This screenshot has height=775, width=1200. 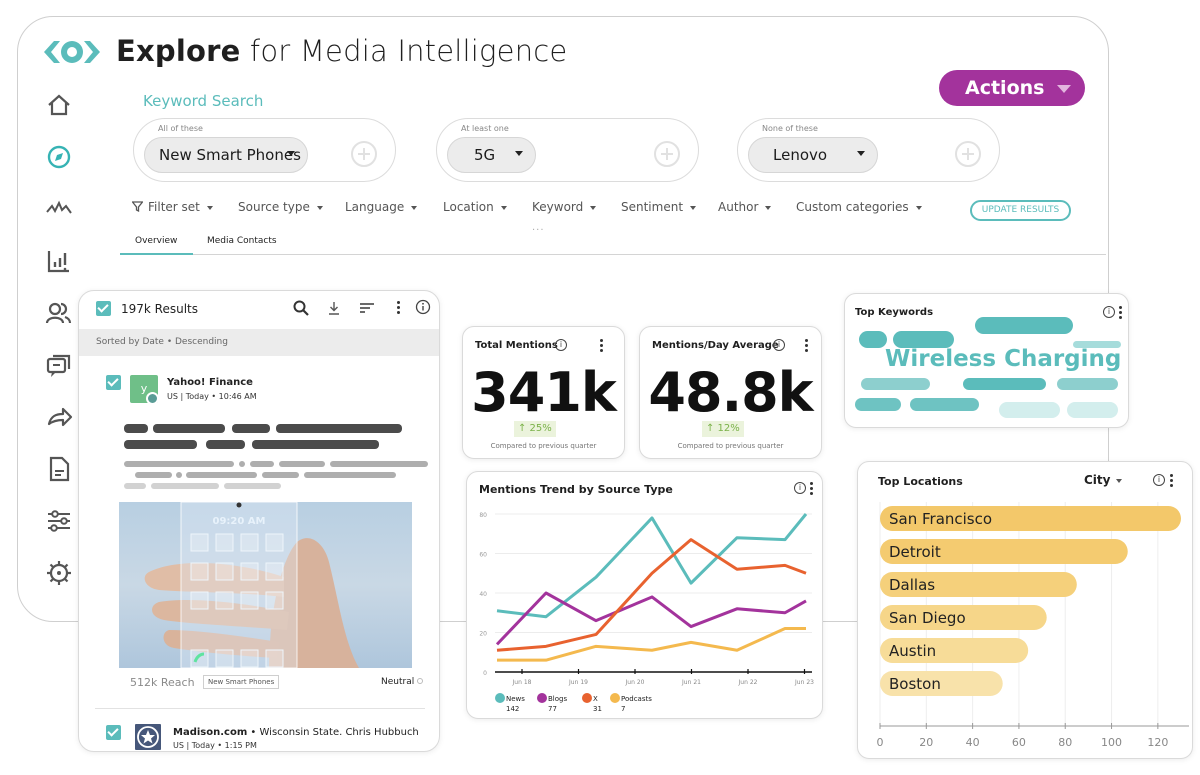 I want to click on tab-bar: Overview Media Contacts, so click(x=612, y=244).